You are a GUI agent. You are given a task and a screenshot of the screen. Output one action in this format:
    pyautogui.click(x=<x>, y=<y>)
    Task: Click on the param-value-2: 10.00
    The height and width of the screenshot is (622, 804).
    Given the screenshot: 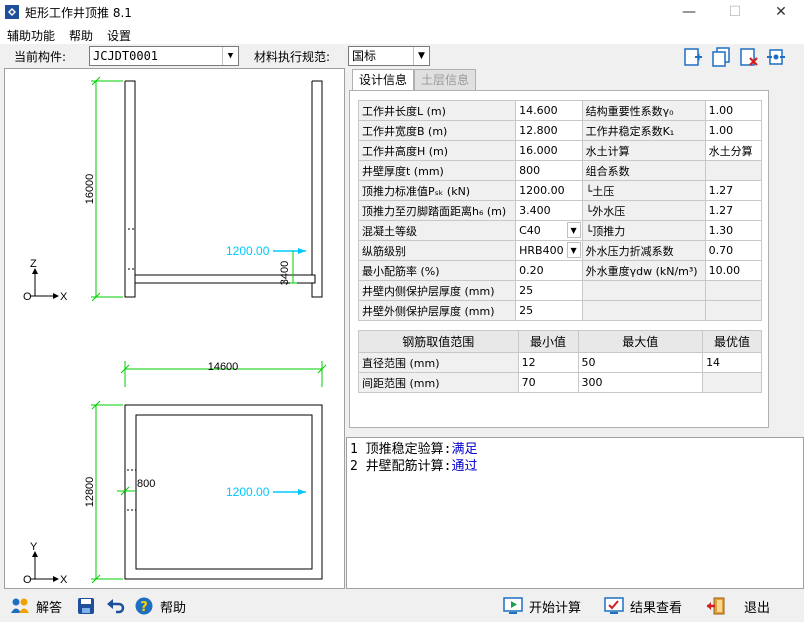 What is the action you would take?
    pyautogui.click(x=733, y=270)
    